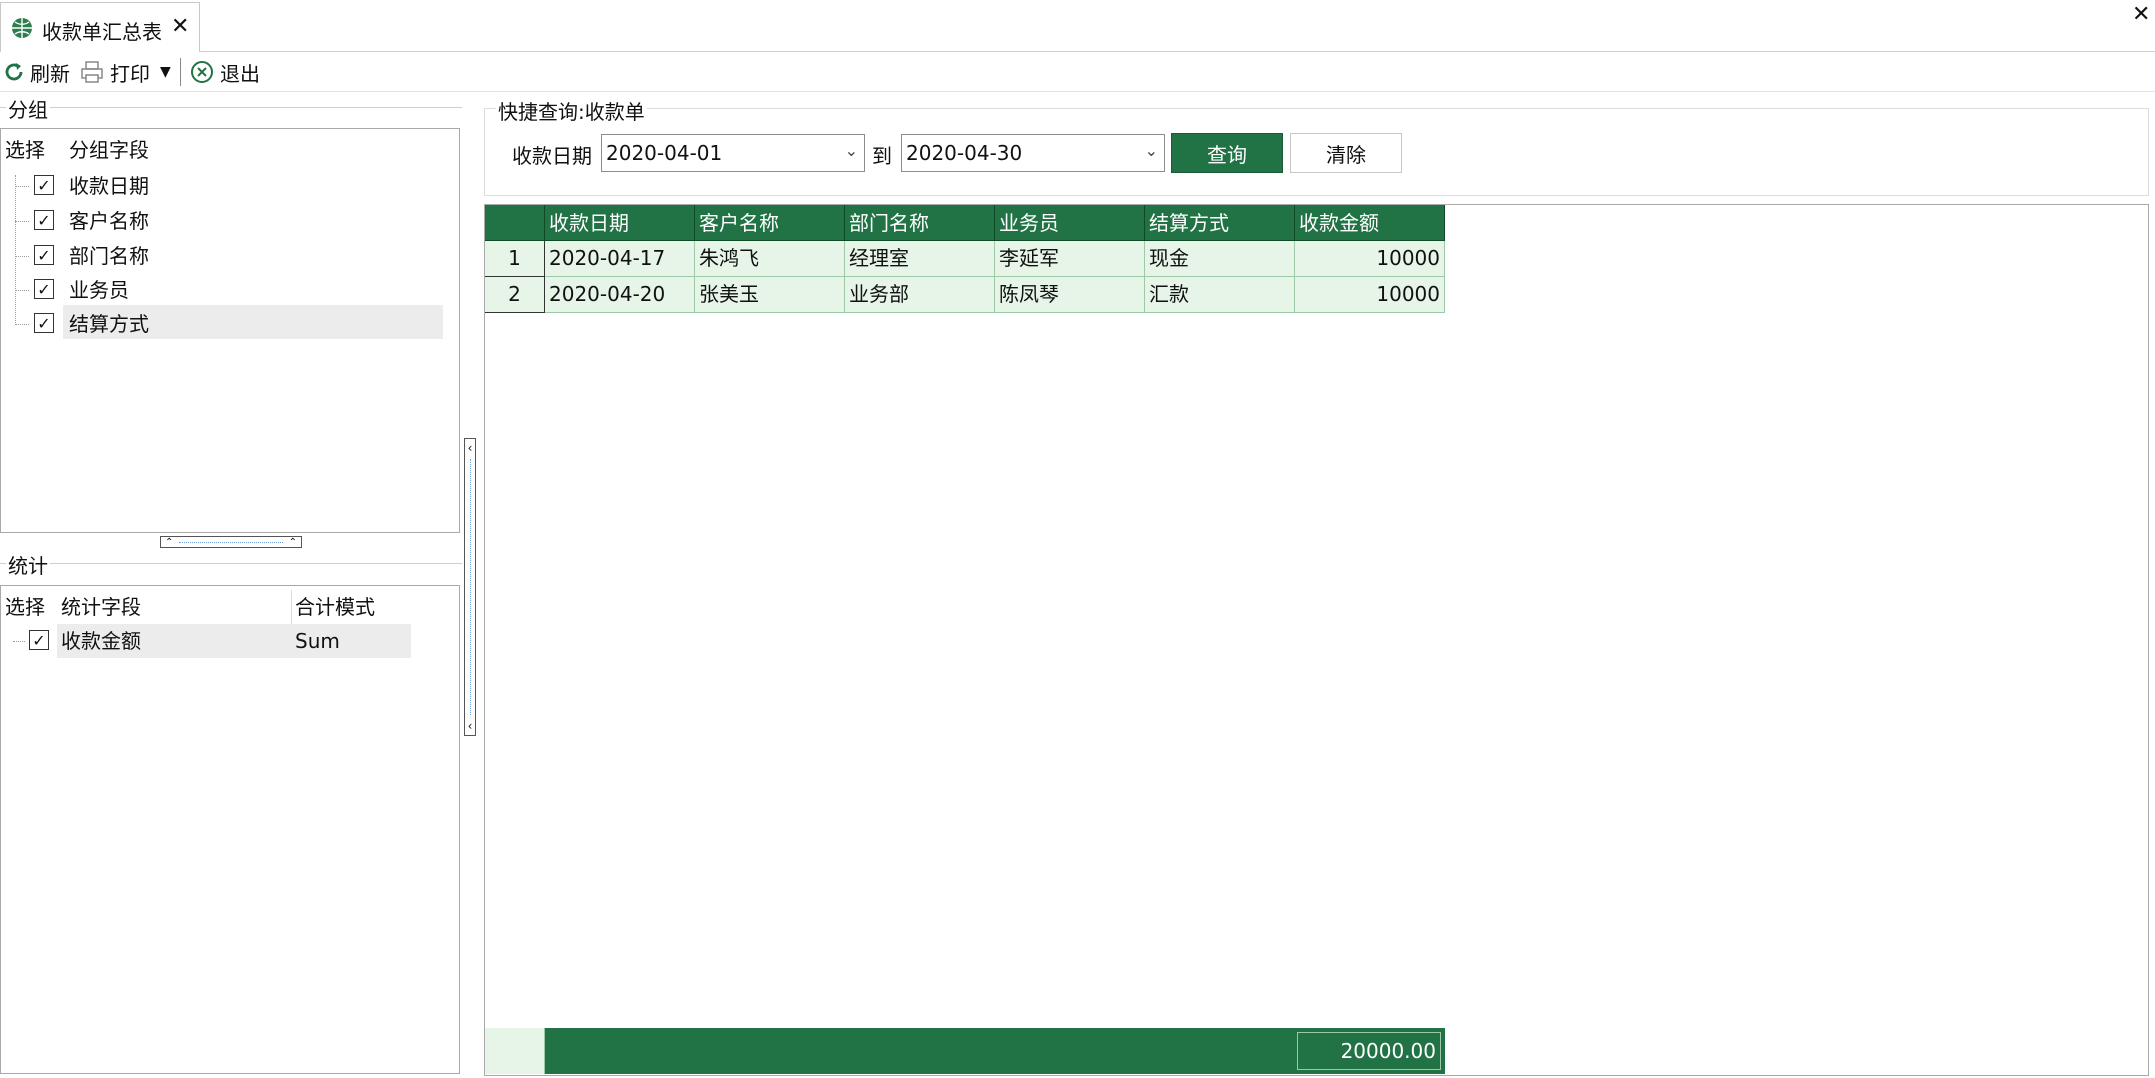 The width and height of the screenshot is (2155, 1078). I want to click on total-amount: 20000.00, so click(1369, 1051).